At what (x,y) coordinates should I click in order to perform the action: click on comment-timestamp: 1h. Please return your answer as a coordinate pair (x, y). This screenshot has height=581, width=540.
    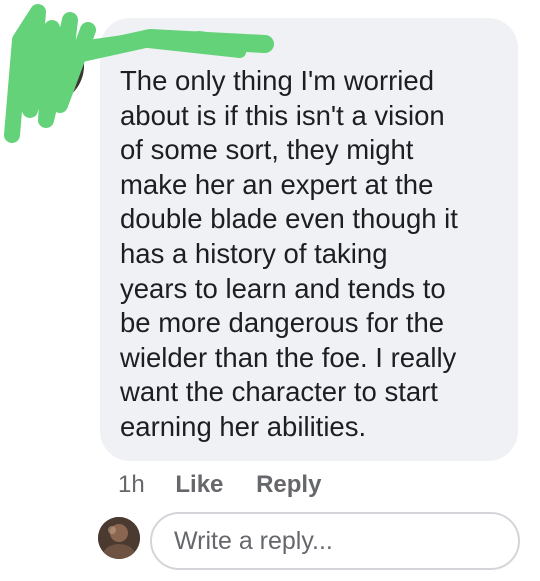
    Looking at the image, I should click on (131, 485).